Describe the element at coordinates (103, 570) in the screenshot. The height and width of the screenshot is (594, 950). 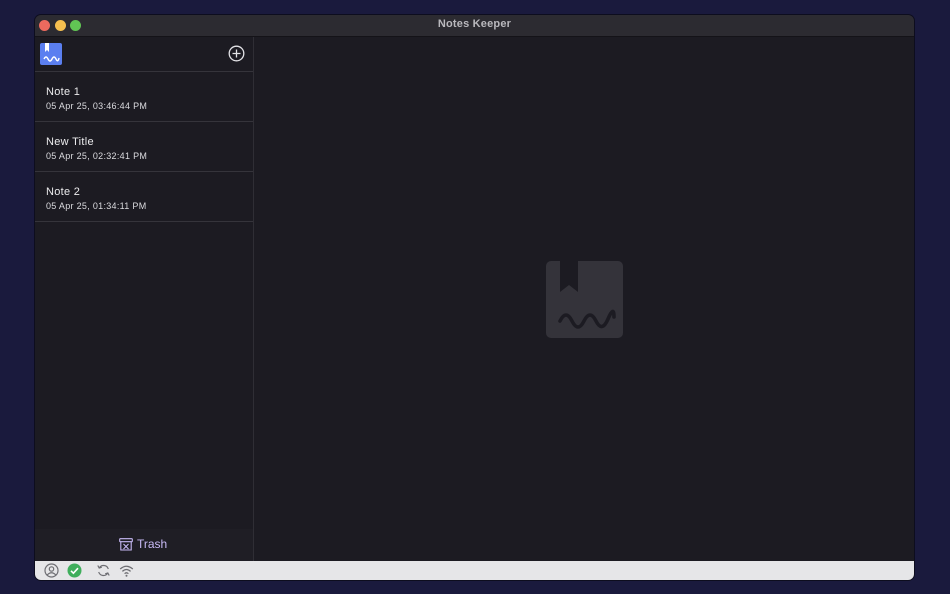
I see `sync-icon` at that location.